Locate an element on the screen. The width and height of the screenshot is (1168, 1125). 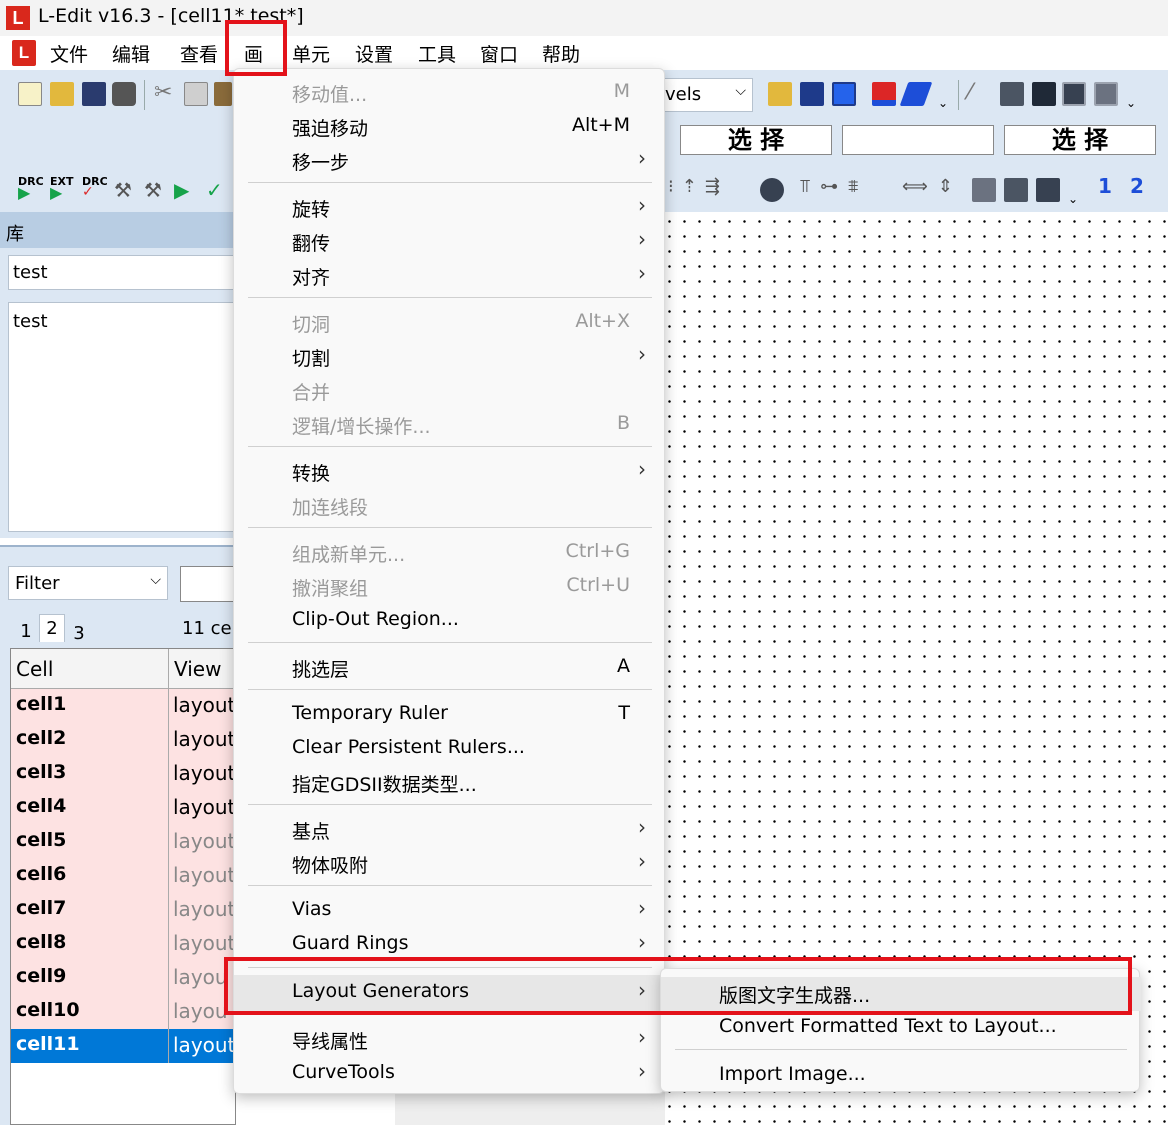
table-row: cell1 layout is located at coordinates (123, 706).